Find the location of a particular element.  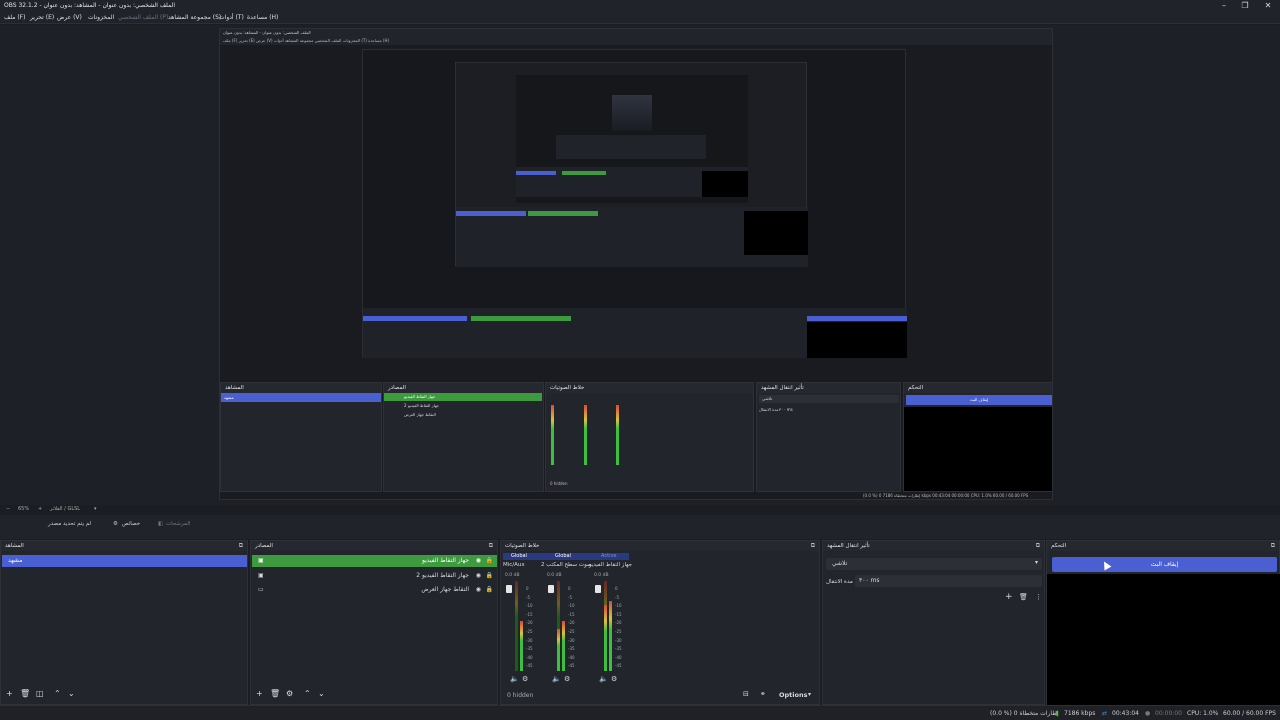

menu-file: ملف (F) is located at coordinates (14, 17).